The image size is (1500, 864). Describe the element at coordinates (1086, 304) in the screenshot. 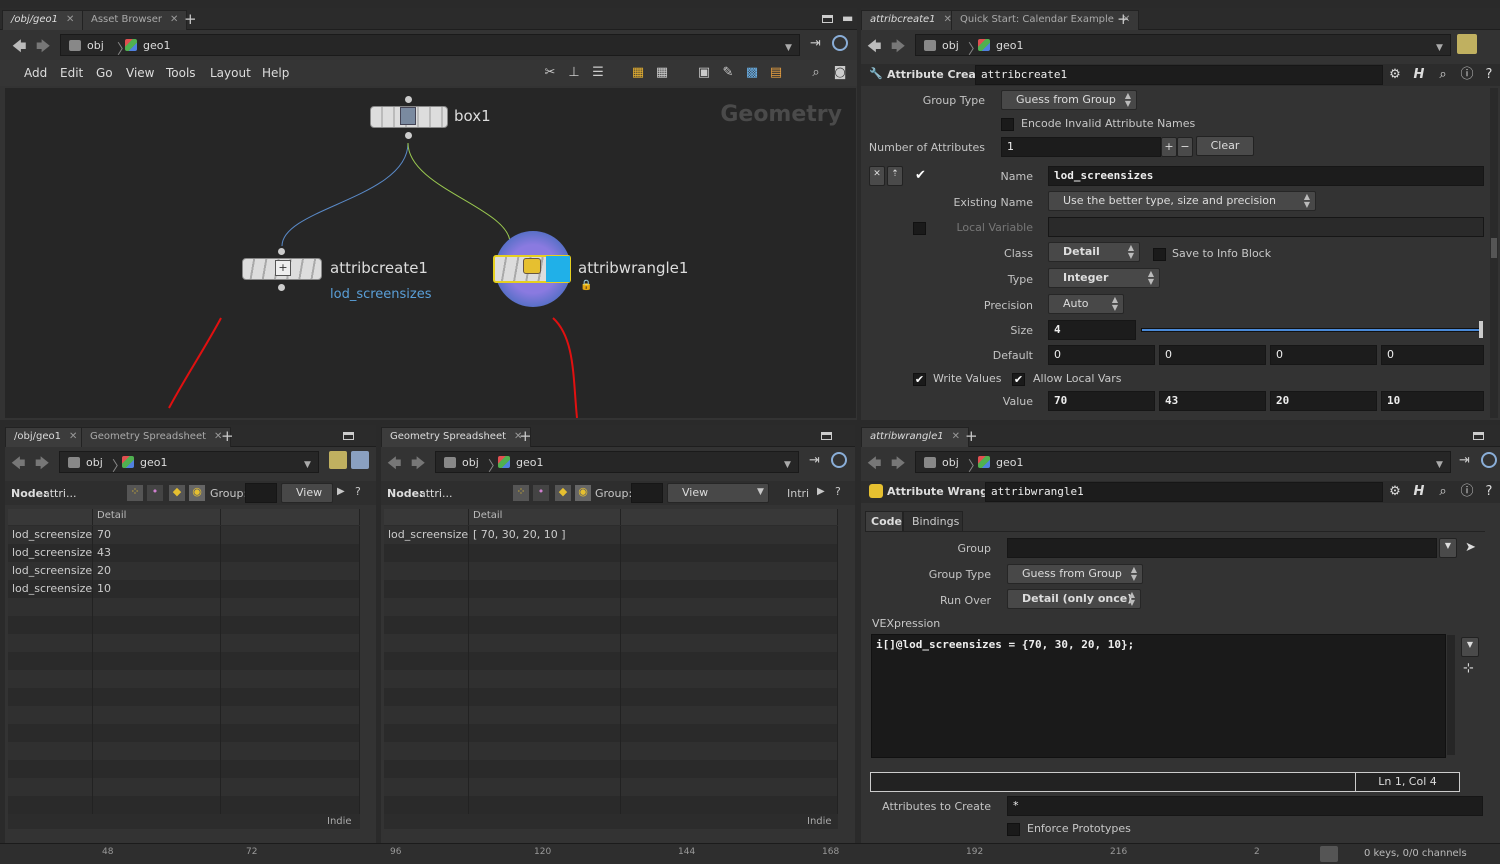

I see `precision-menu: Auto ▲ ▼` at that location.